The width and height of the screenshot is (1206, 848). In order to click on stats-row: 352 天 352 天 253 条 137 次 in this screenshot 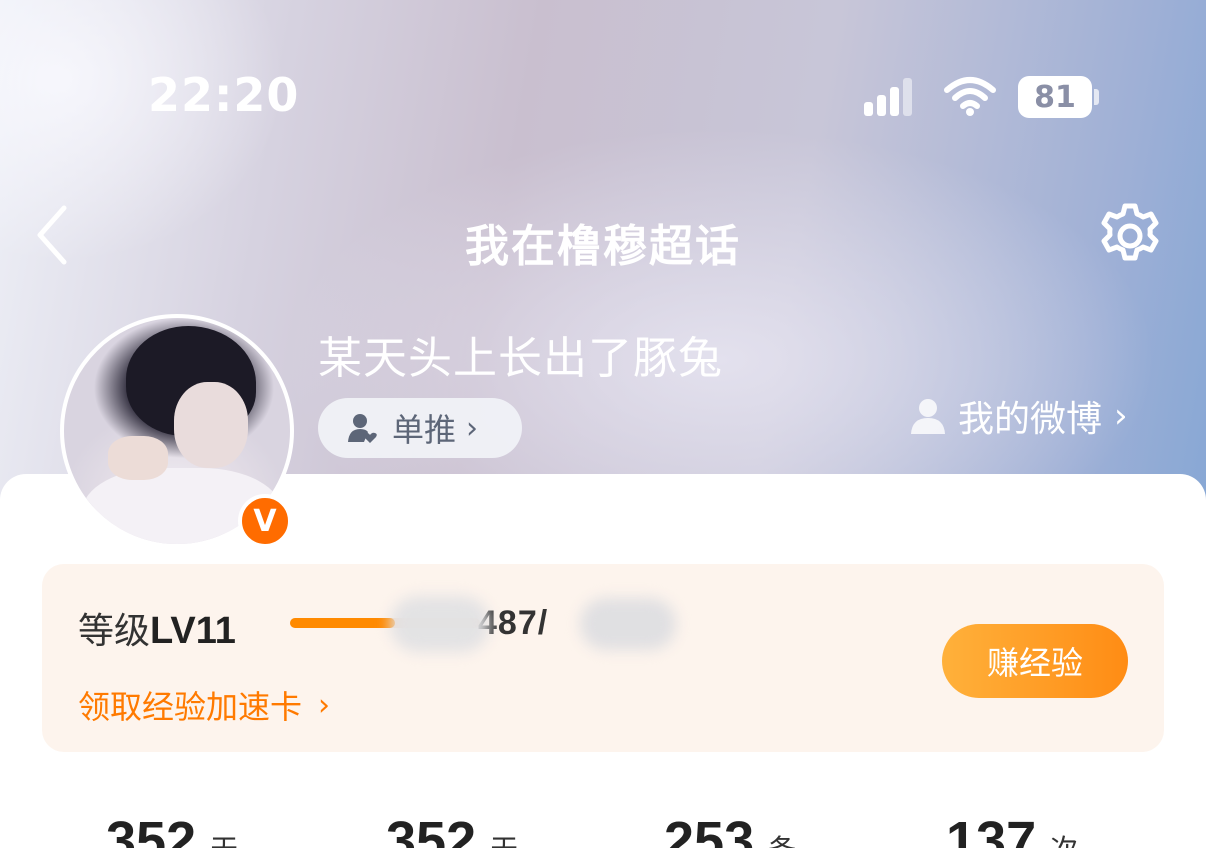, I will do `click(603, 829)`.